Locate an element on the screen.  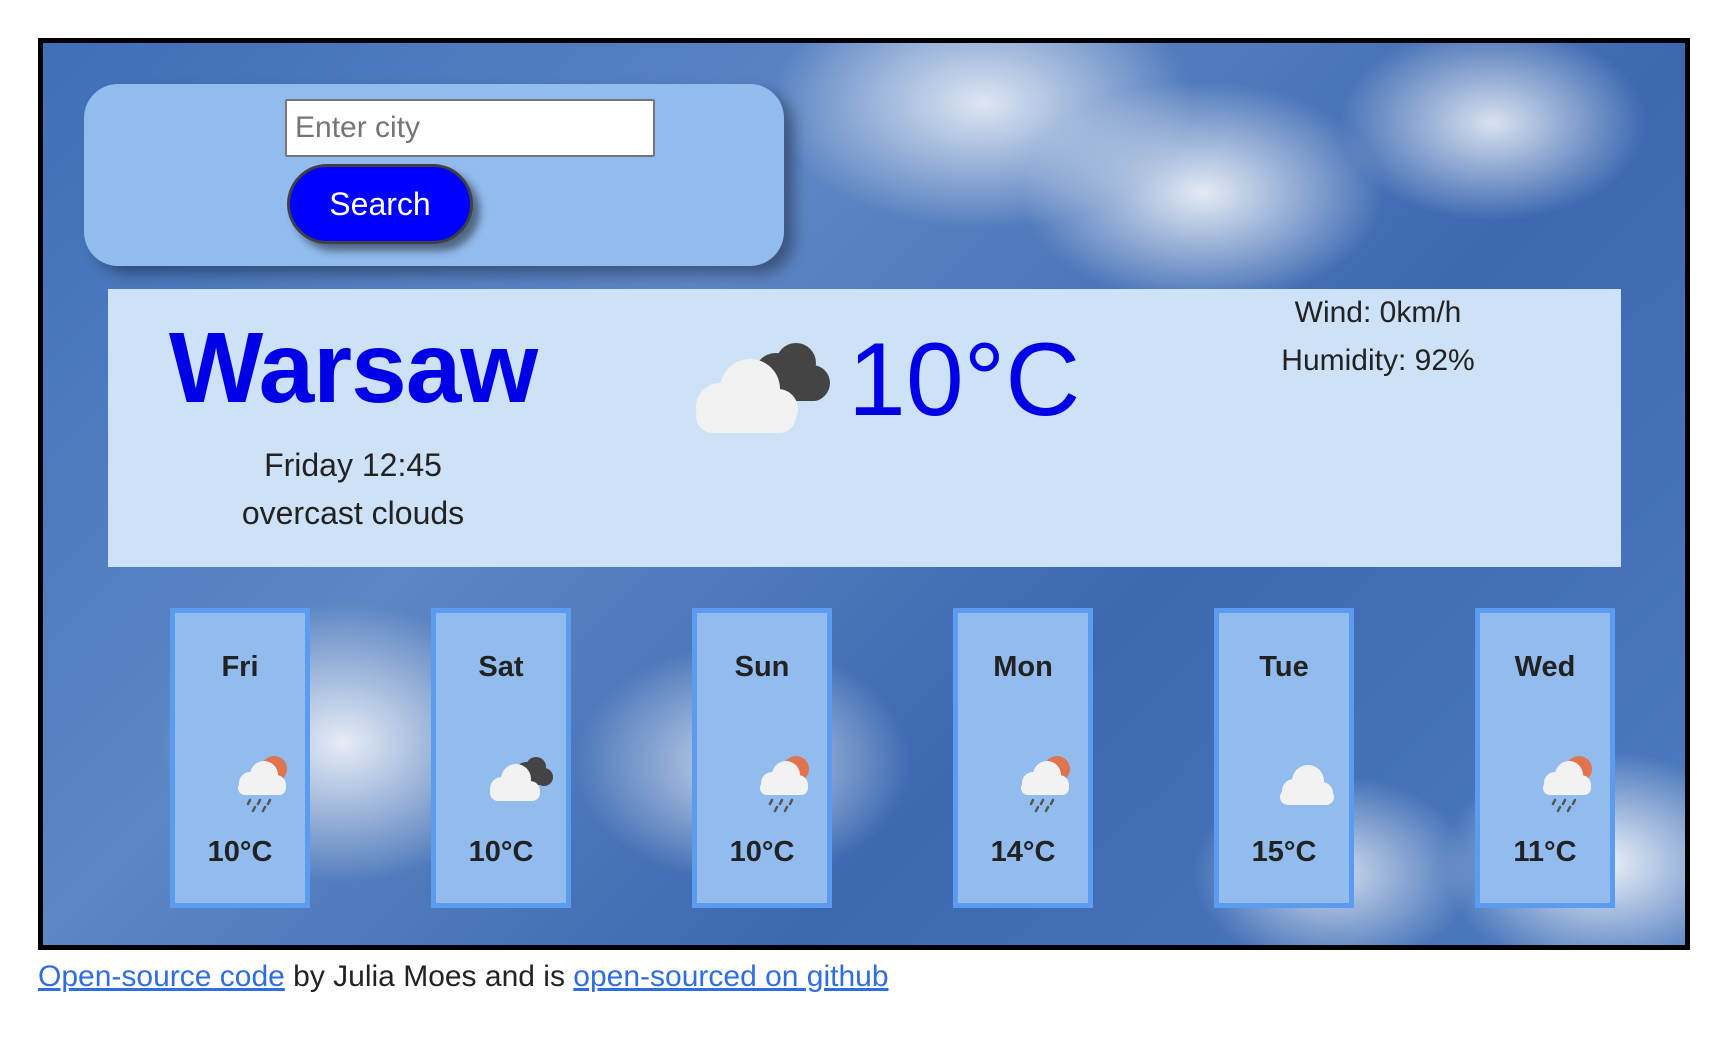
wind-speed: Wind: 0km/h is located at coordinates (1378, 312).